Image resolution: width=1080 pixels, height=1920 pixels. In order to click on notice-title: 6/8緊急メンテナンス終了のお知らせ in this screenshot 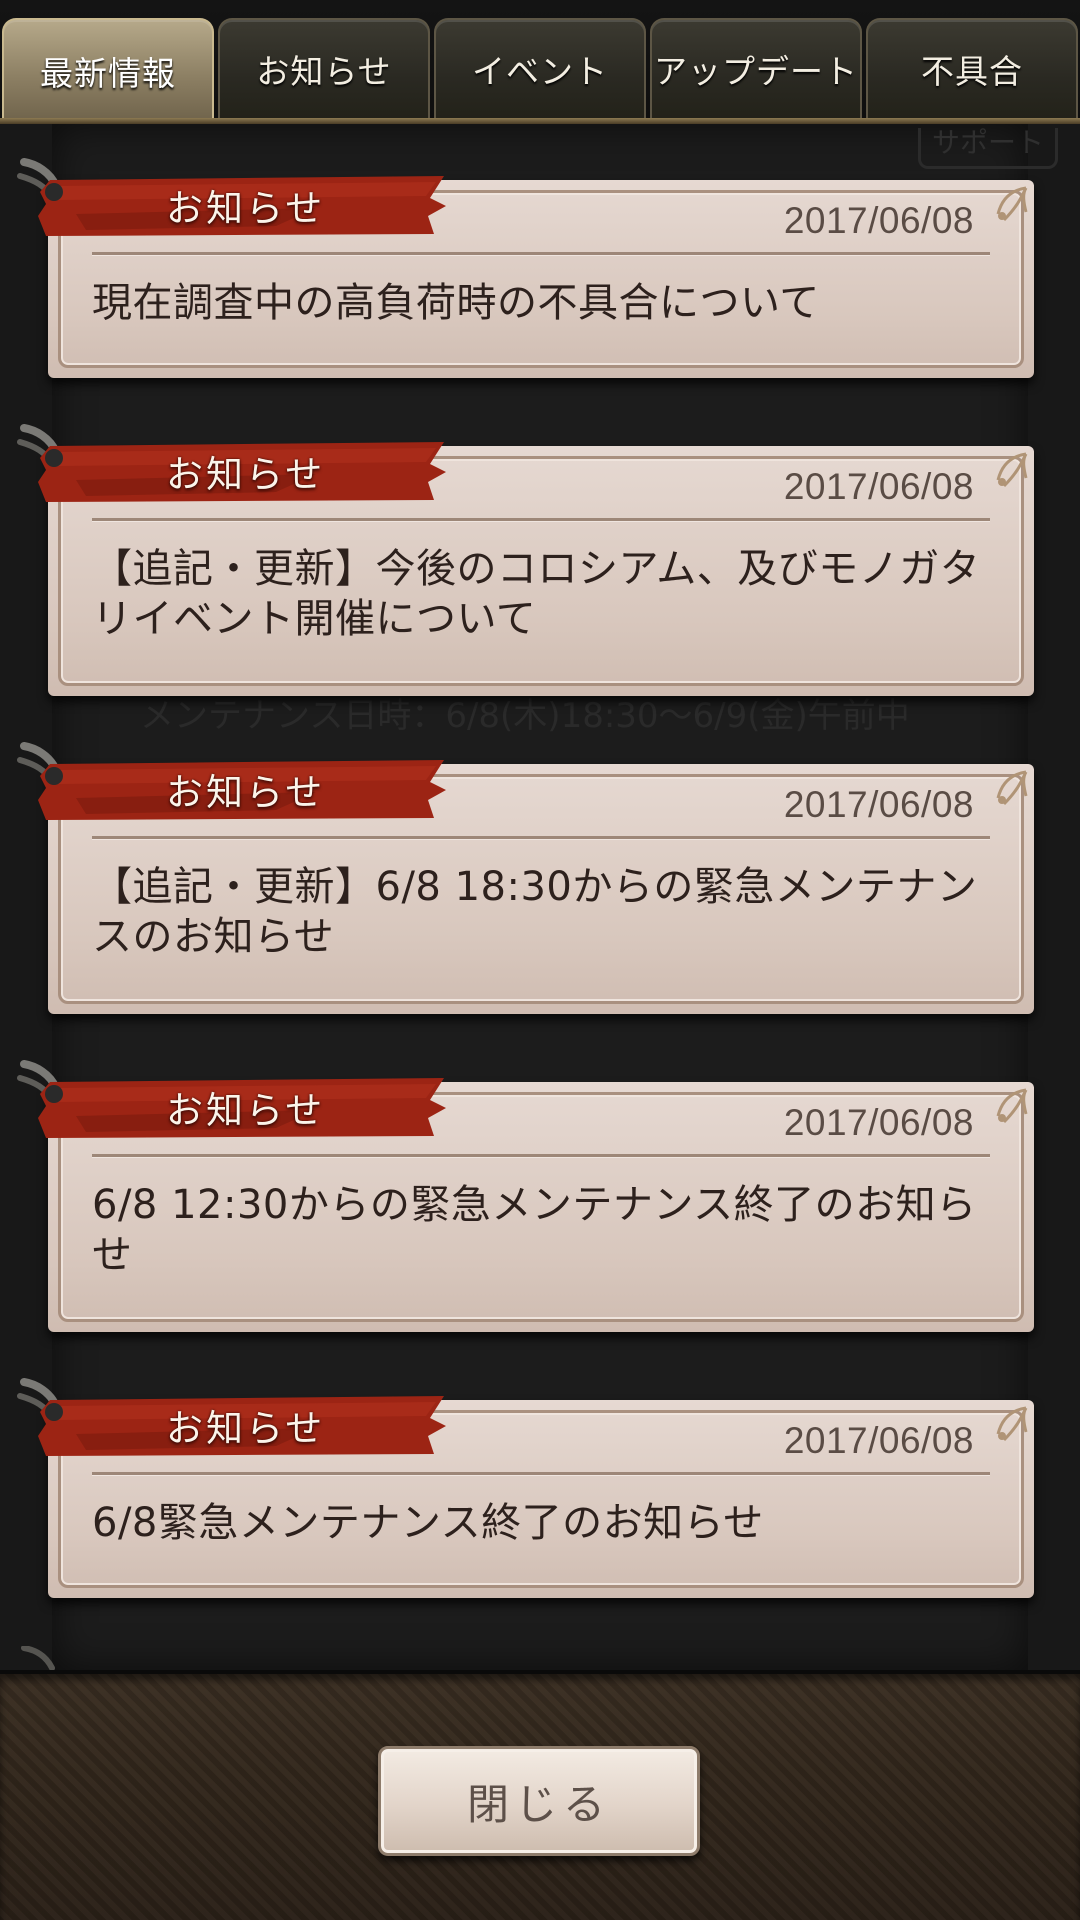, I will do `click(428, 1523)`.